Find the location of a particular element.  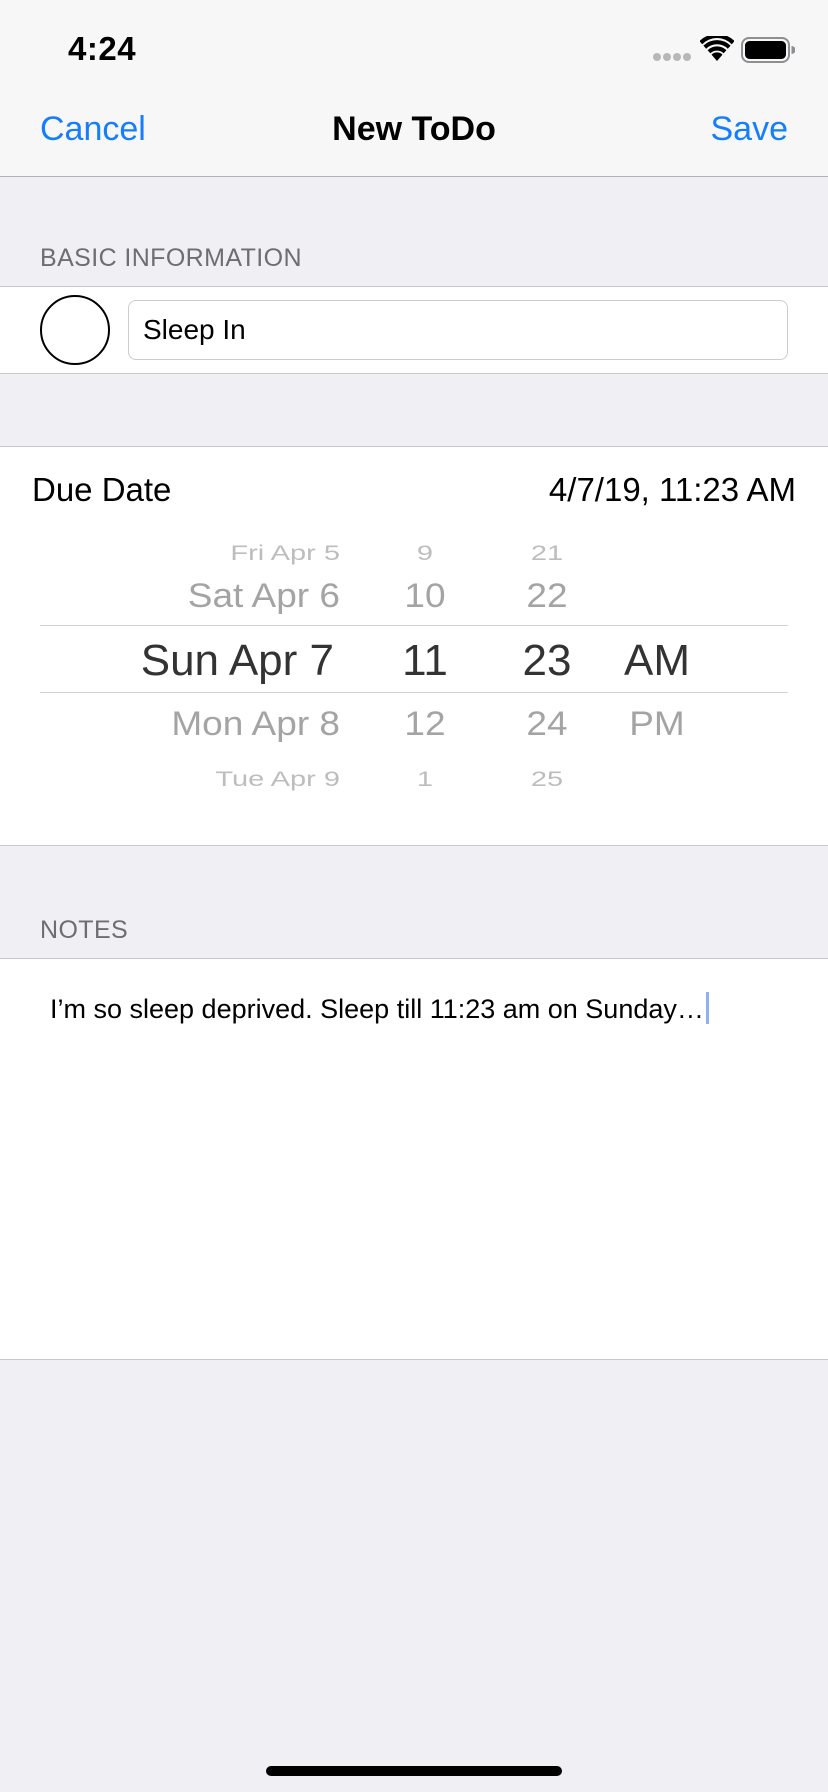

picker-date-option: Mon Apr 8 is located at coordinates (255, 723).